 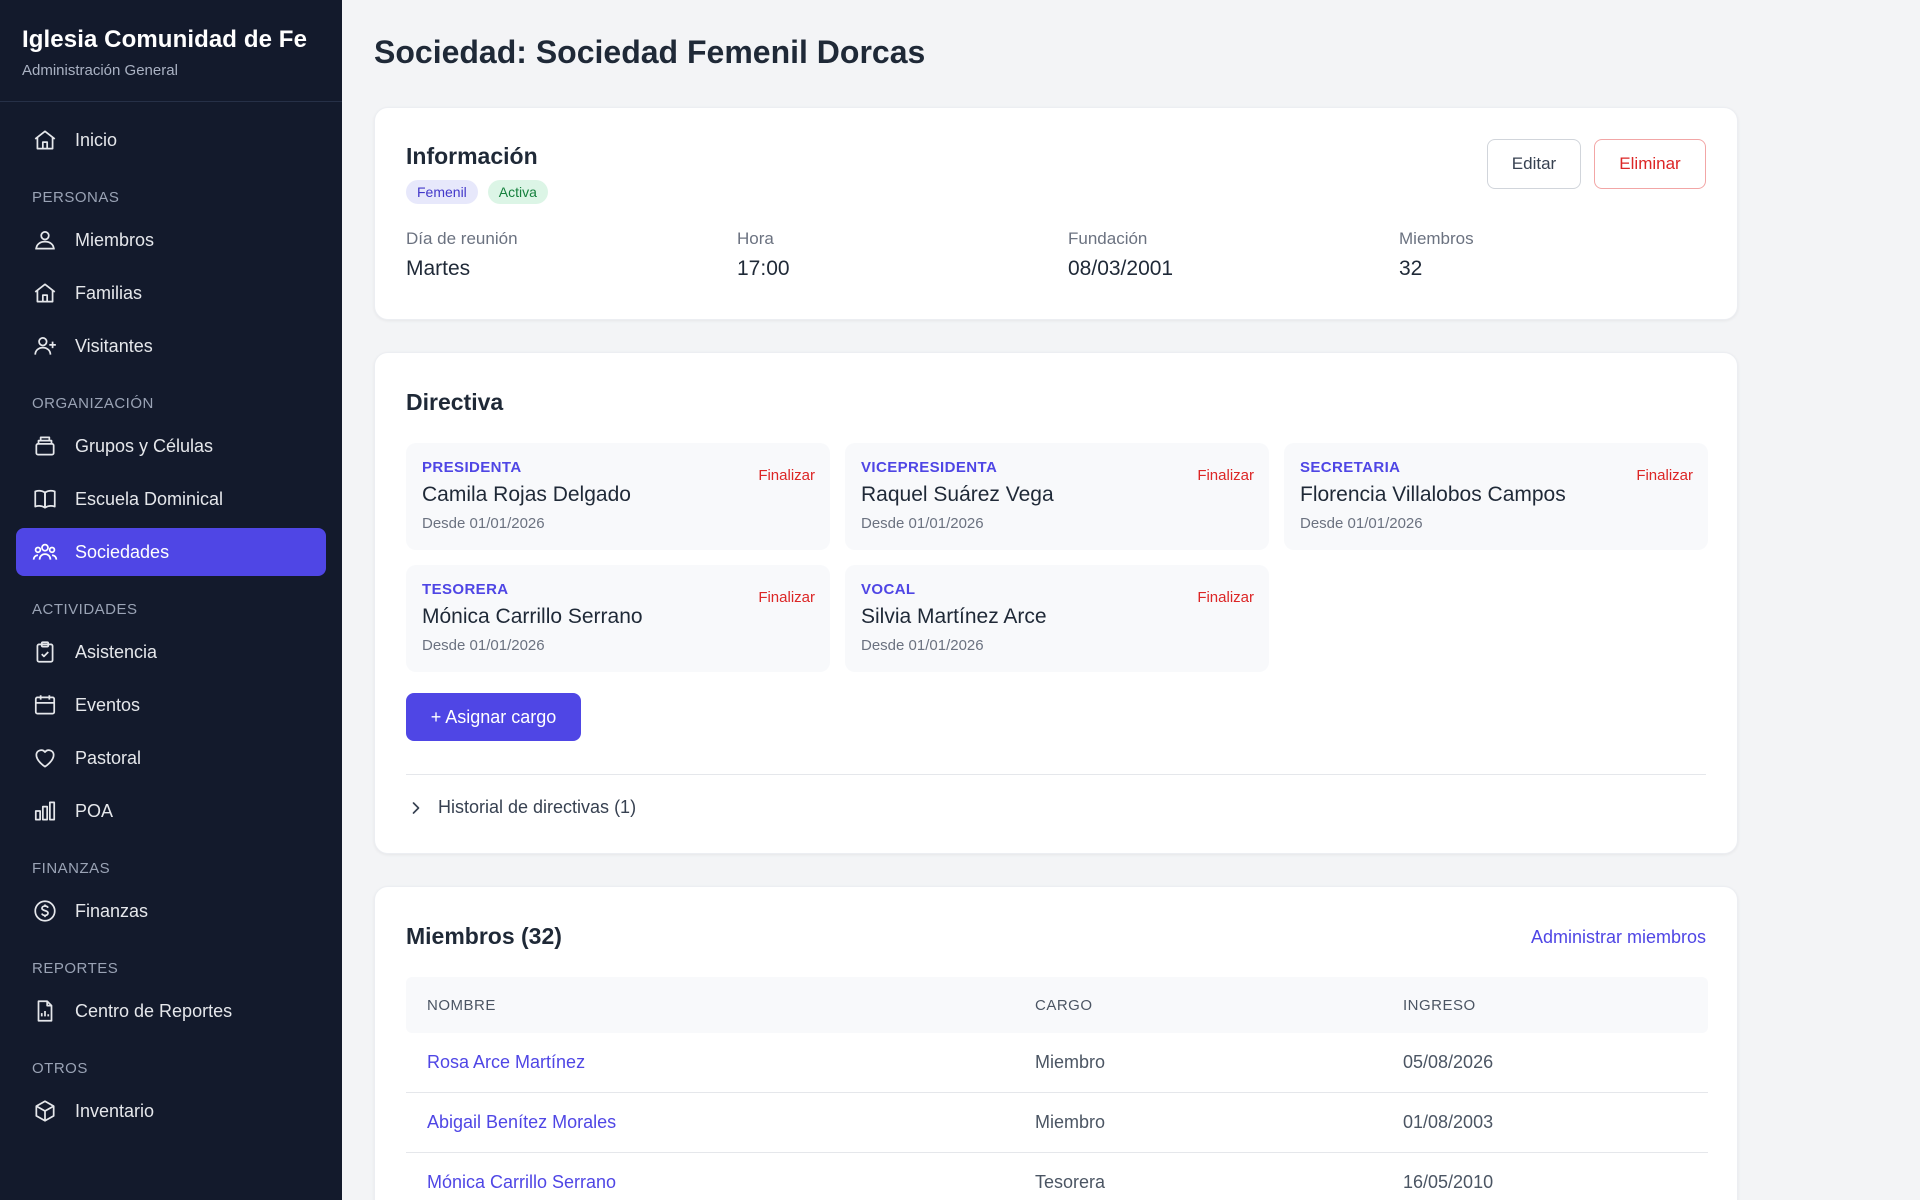 I want to click on delete-button: Eliminar, so click(x=1650, y=164).